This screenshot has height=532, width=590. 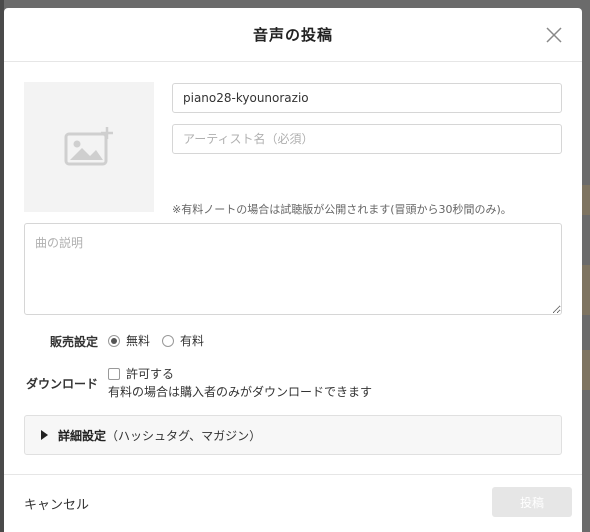 I want to click on radio-free, so click(x=114, y=340).